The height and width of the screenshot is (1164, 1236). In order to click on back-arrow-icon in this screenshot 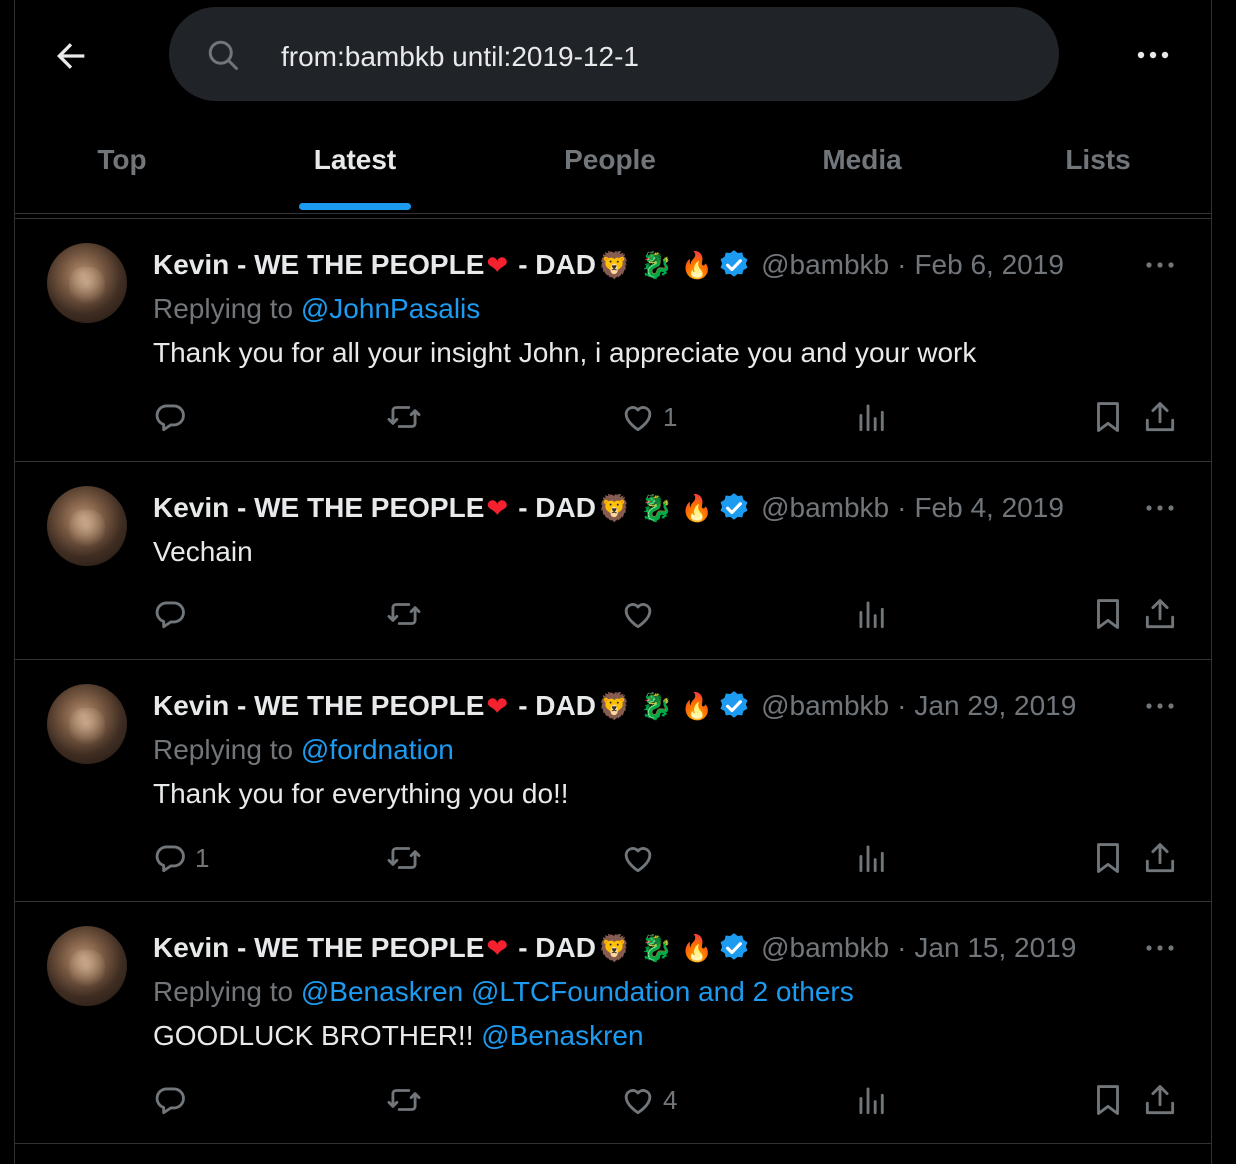, I will do `click(71, 56)`.